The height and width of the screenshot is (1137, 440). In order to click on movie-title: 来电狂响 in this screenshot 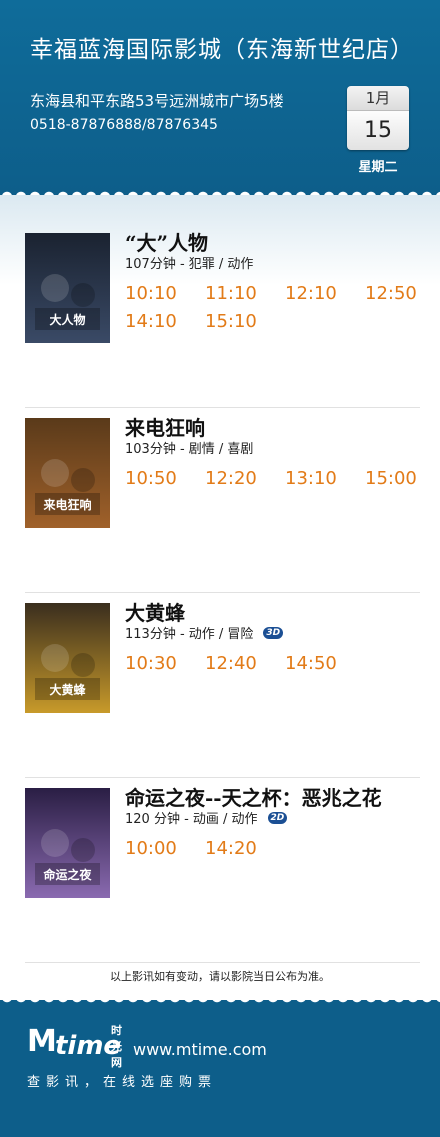, I will do `click(165, 426)`.